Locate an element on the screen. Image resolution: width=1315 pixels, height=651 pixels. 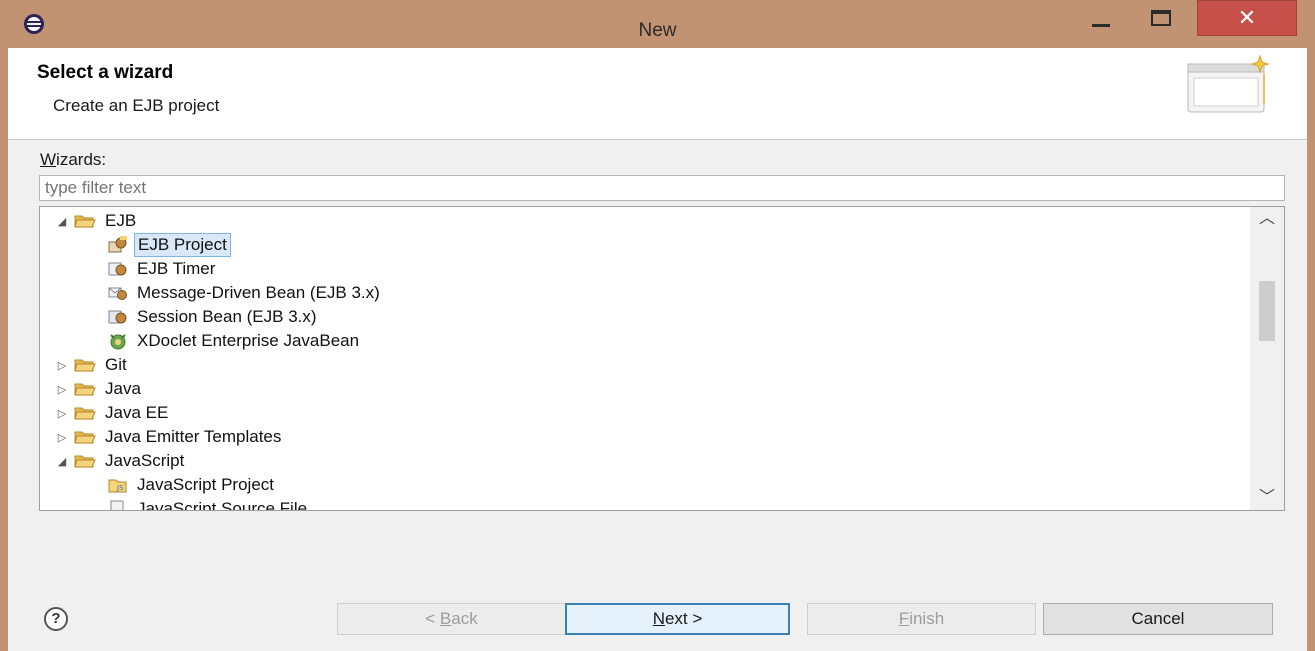
finish-button: Finish is located at coordinates (921, 619).